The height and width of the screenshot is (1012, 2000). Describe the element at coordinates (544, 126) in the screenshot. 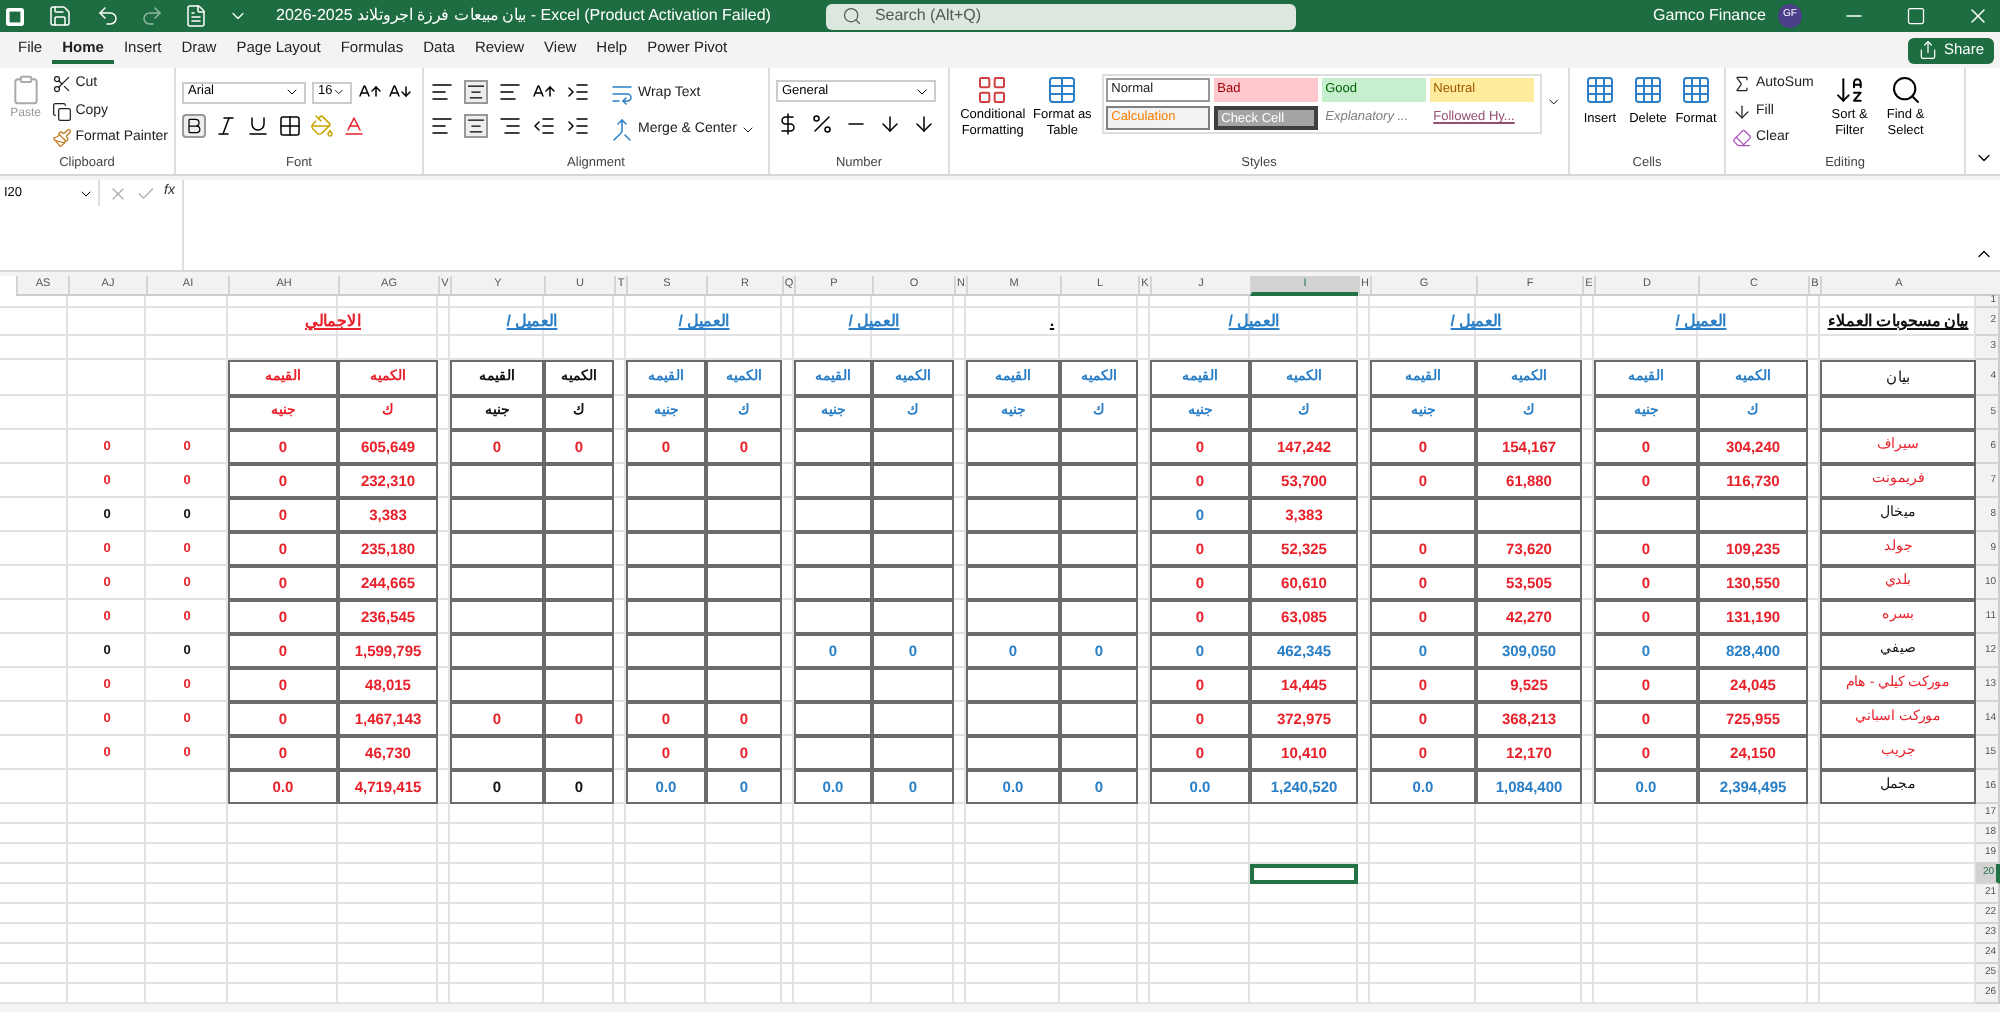

I see `decrease-indent-icon` at that location.